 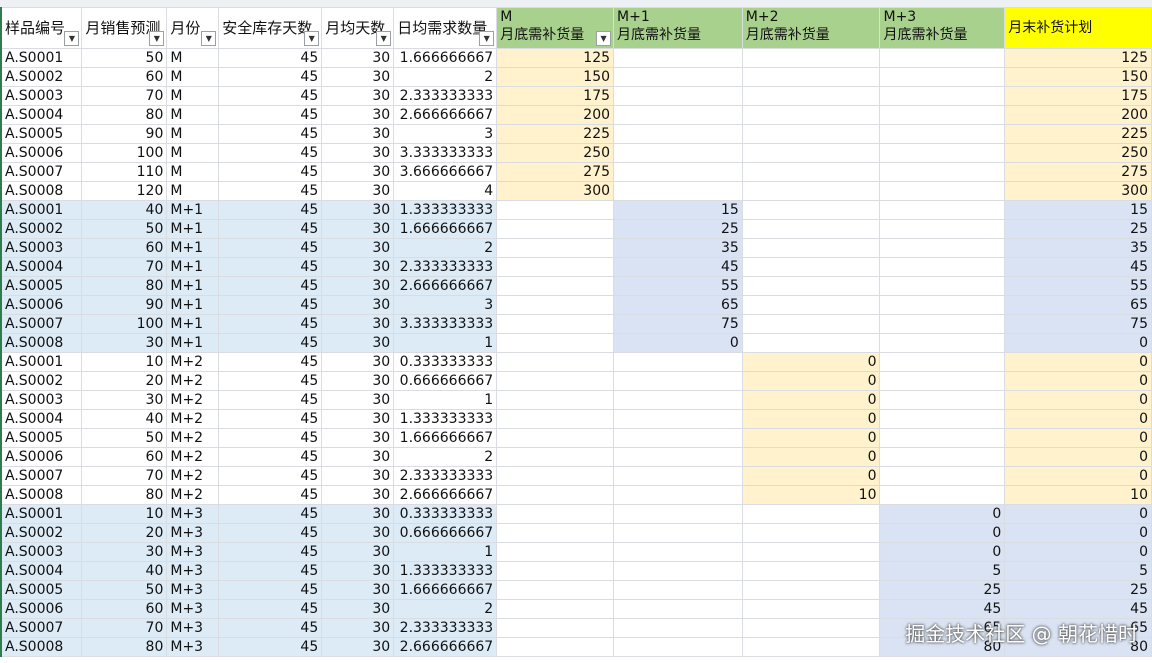 What do you see at coordinates (41, 267) in the screenshot?
I see `cell-sample-id: A.S0004` at bounding box center [41, 267].